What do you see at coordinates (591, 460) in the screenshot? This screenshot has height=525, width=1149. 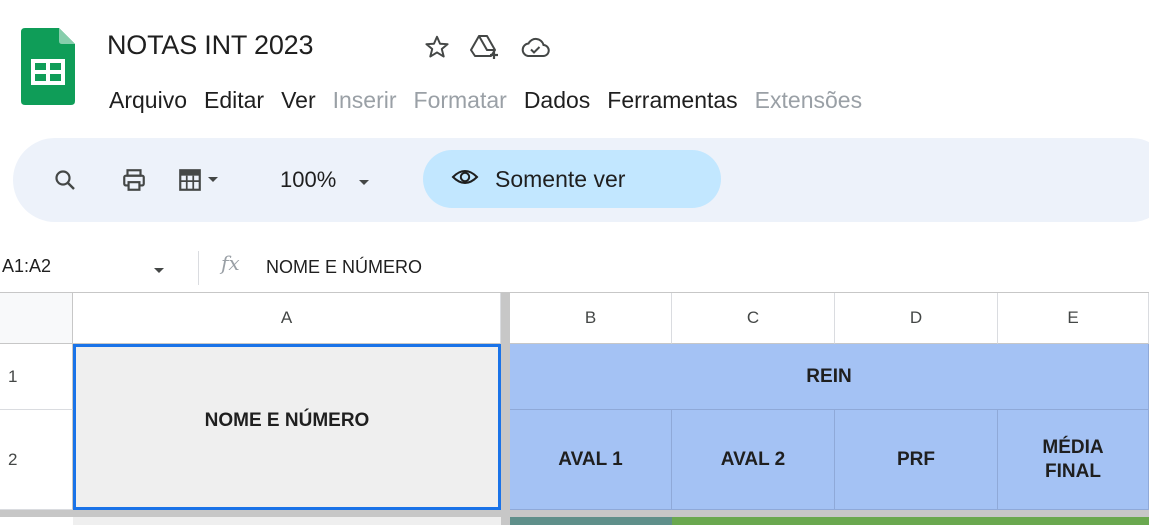 I see `cell-b2: AVAL 1` at bounding box center [591, 460].